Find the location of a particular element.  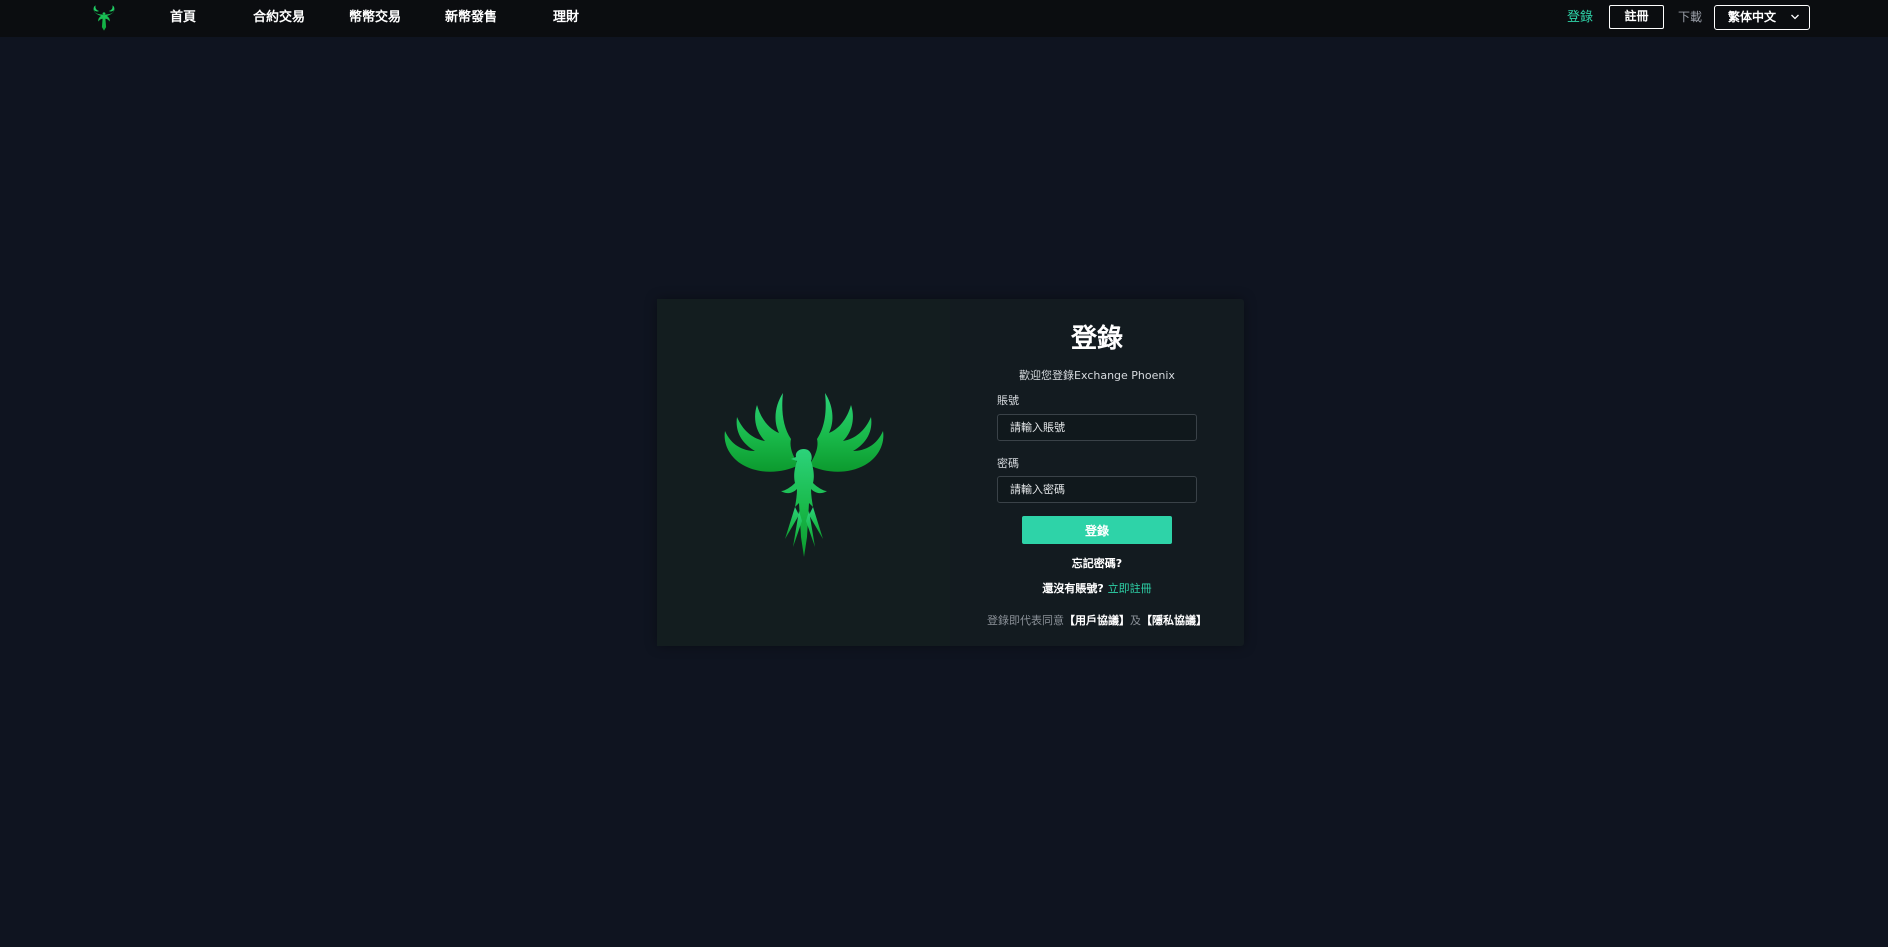

password-label: 密碼 is located at coordinates (1008, 463).